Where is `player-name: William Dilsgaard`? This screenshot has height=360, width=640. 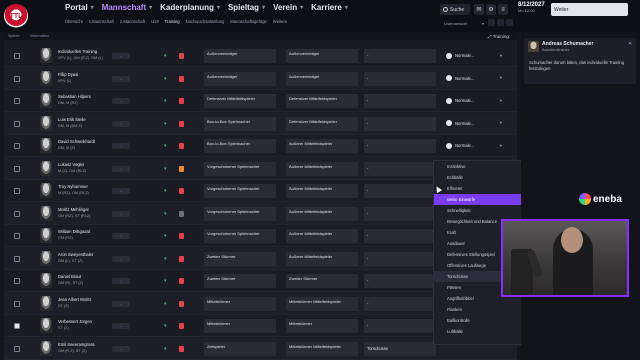
player-name: William Dilsgaard is located at coordinates (74, 231).